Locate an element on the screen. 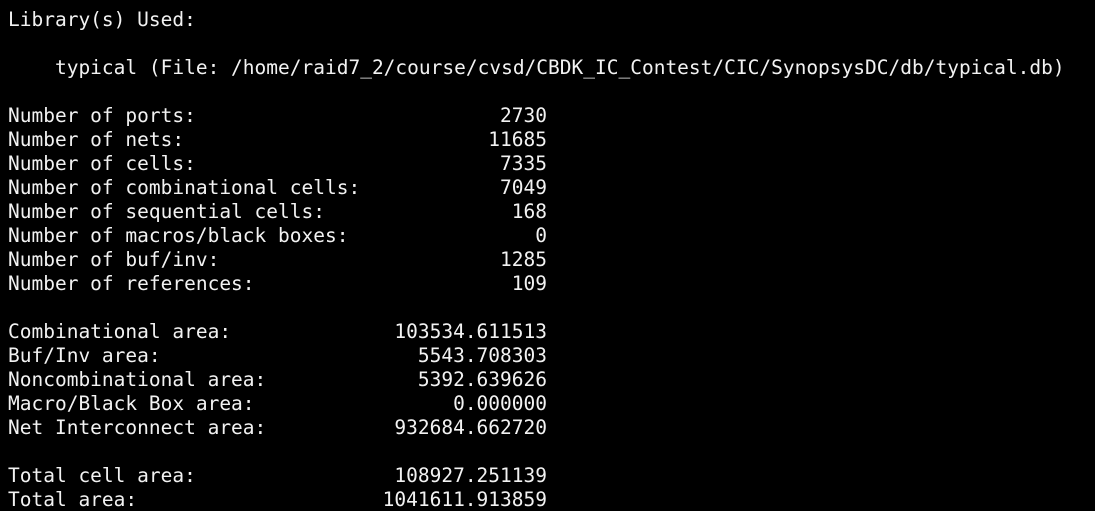  report-label: Number of references: is located at coordinates (131, 283).